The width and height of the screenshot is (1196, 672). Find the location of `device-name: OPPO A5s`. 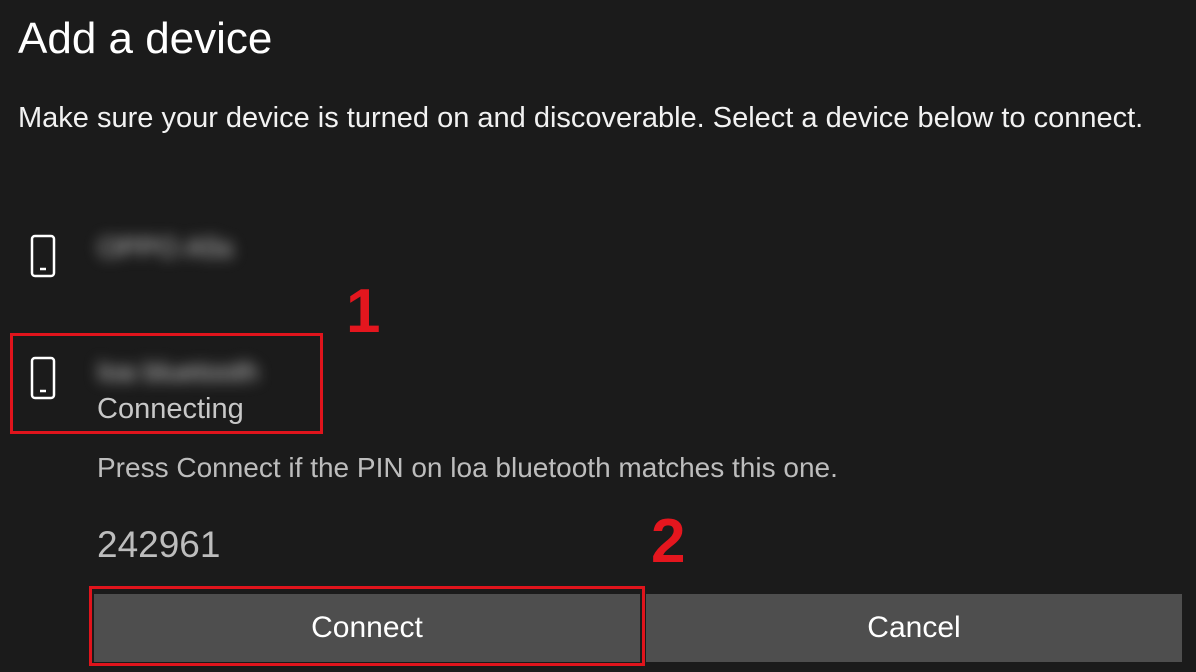

device-name: OPPO A5s is located at coordinates (166, 247).